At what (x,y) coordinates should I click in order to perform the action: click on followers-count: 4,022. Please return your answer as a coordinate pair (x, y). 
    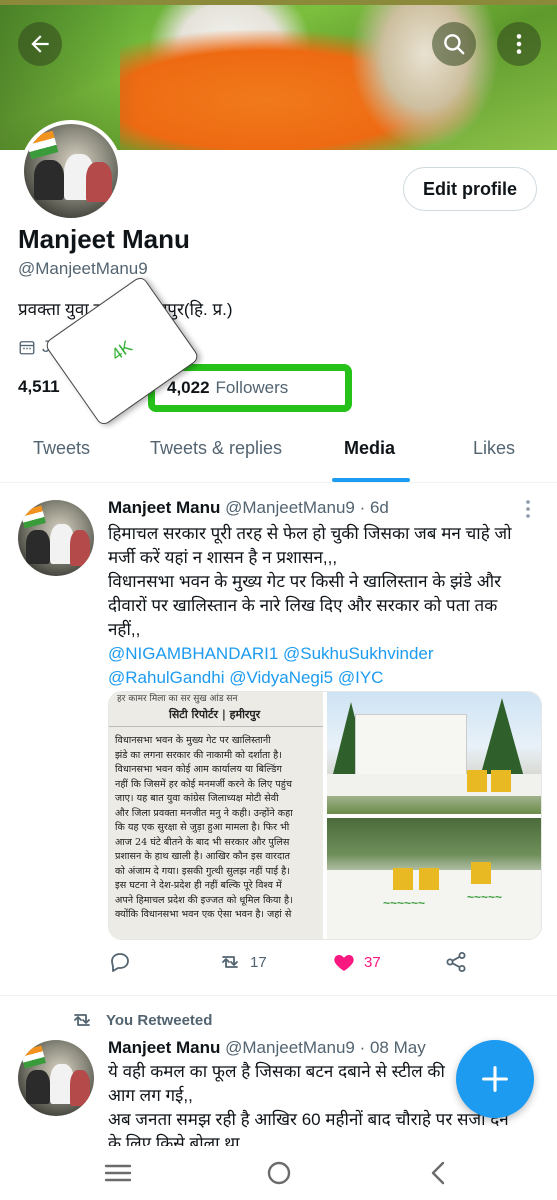
    Looking at the image, I should click on (188, 387).